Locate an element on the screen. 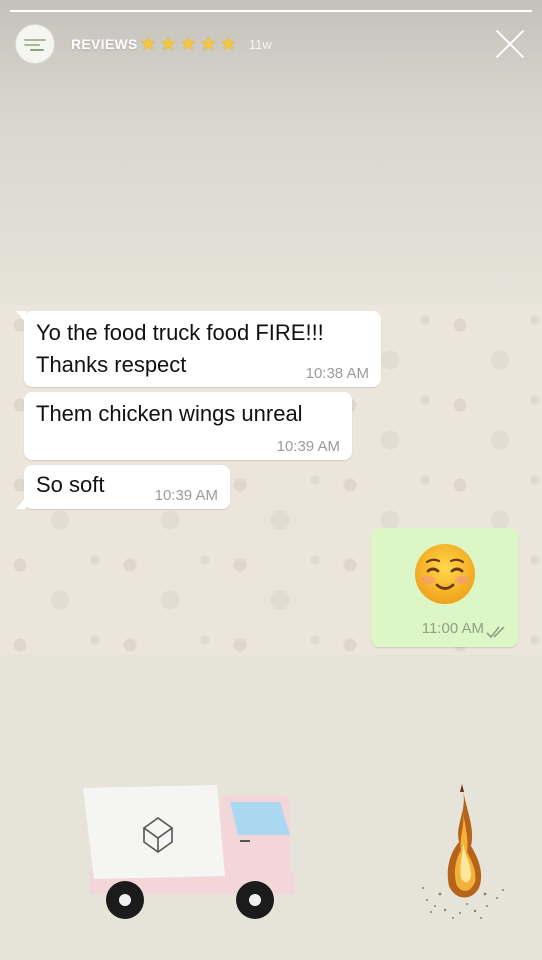 The width and height of the screenshot is (542, 960). message-text: So soft is located at coordinates (70, 484).